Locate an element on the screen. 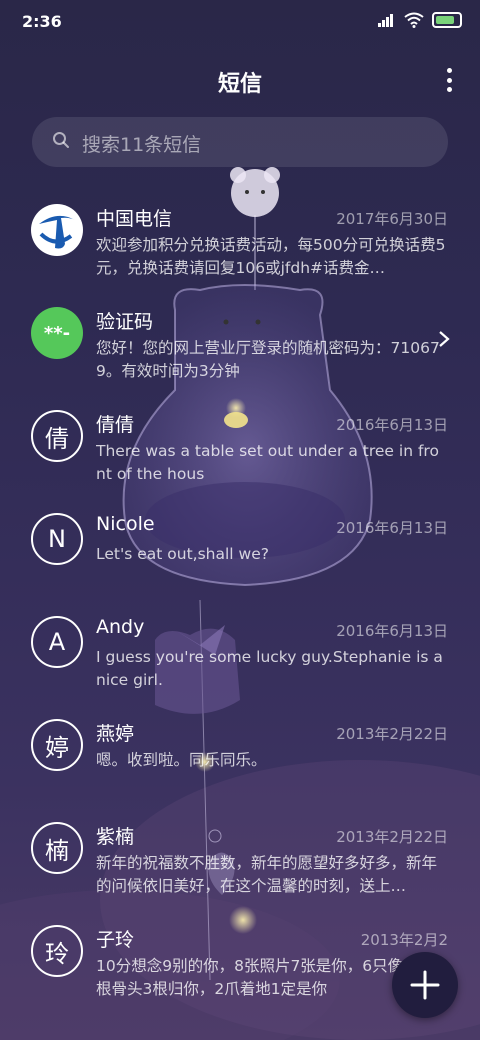  status-icons is located at coordinates (420, 20).